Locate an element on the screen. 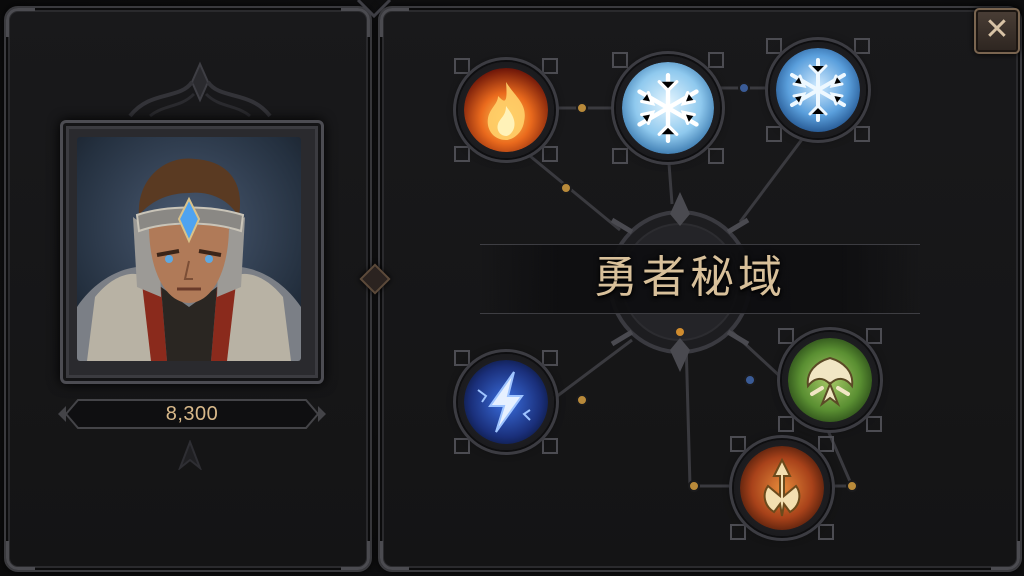  skill-node-fire is located at coordinates (506, 110).